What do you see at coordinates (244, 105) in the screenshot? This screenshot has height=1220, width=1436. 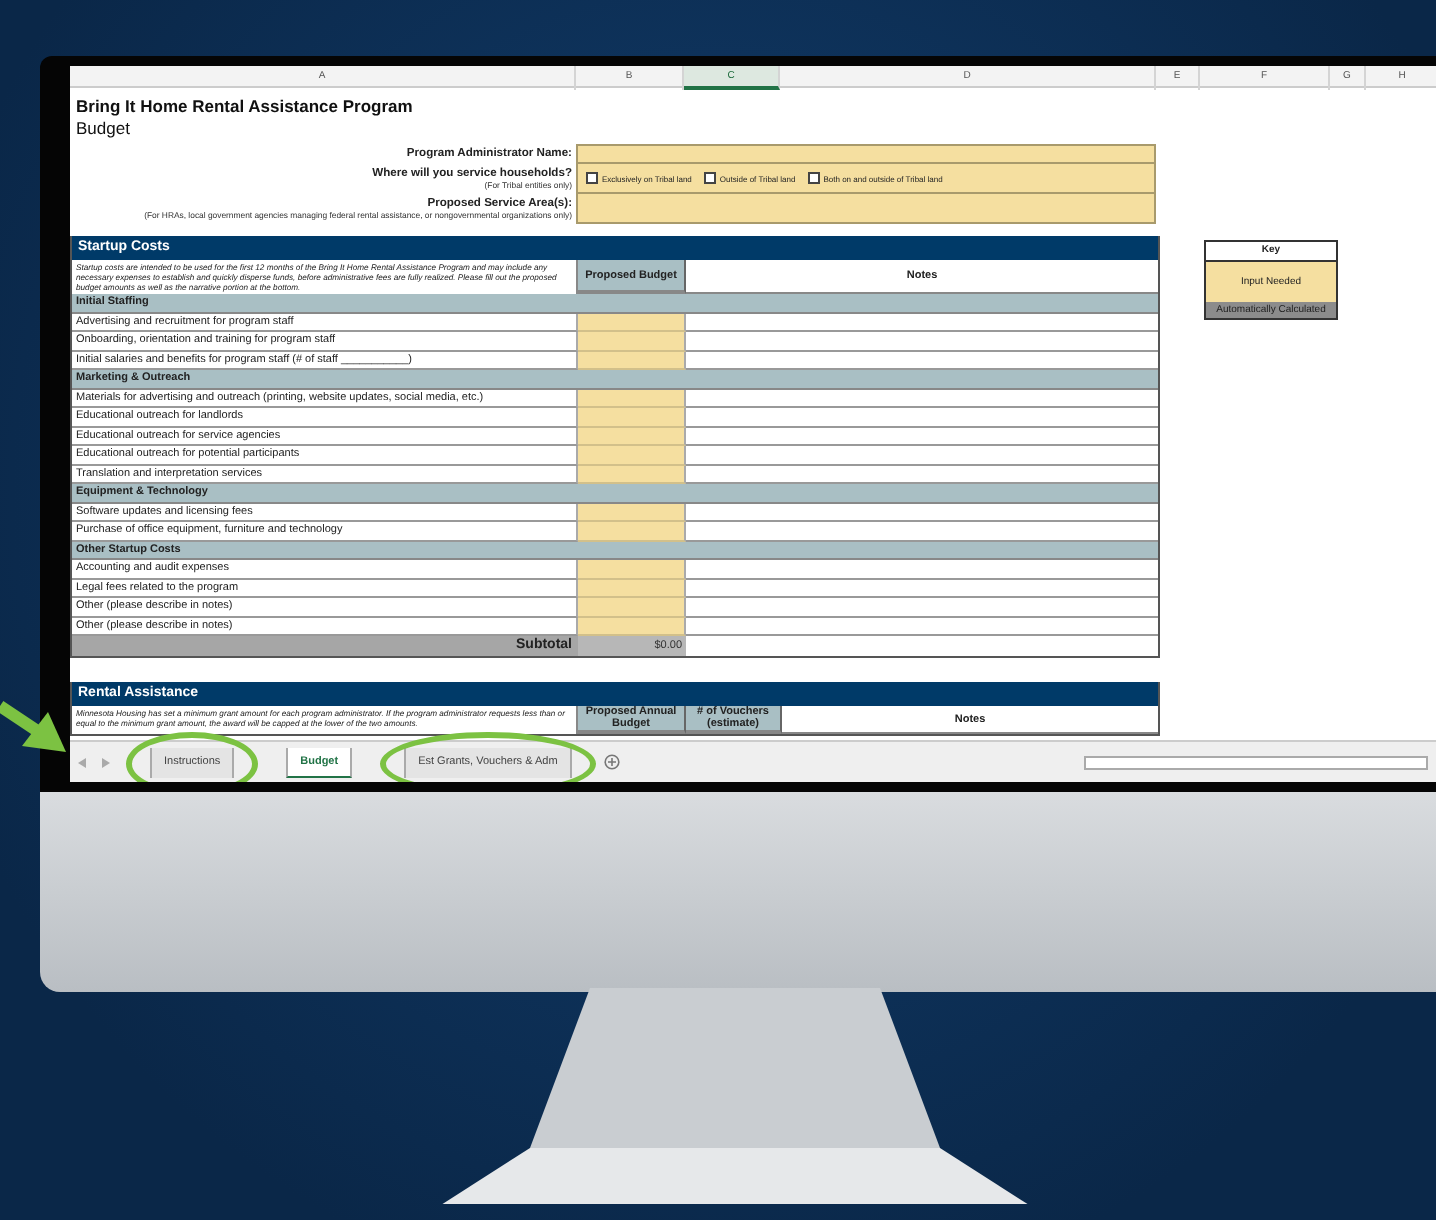 I see `sheet-title: Bring It Home Rental Assistance Program` at bounding box center [244, 105].